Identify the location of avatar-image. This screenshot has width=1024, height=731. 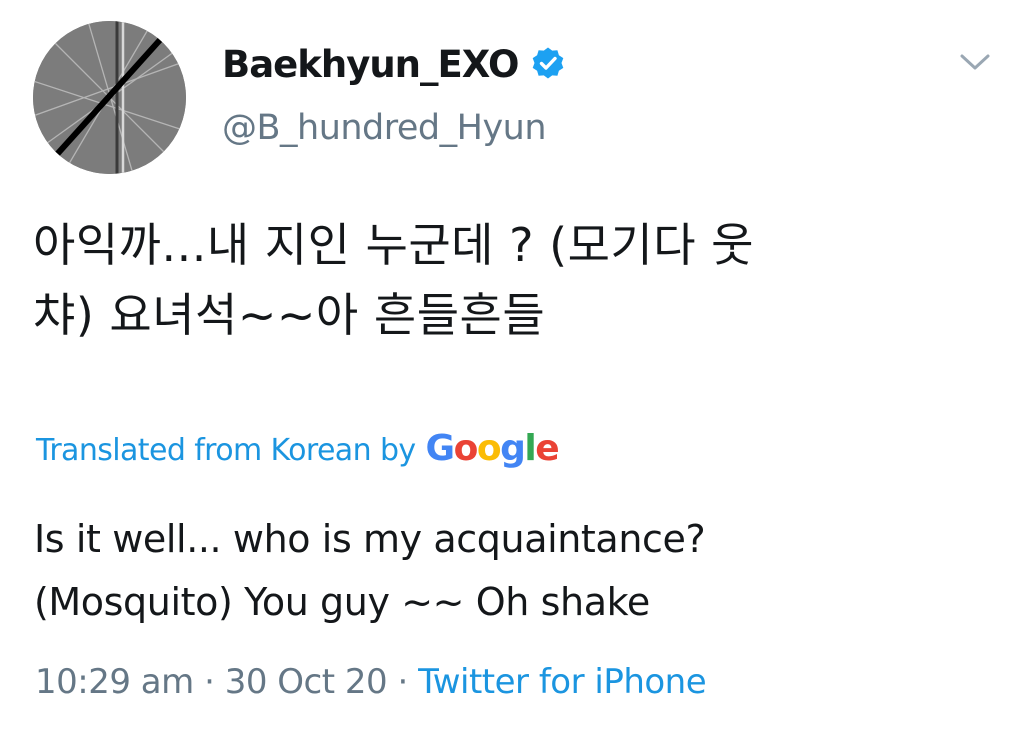
(109, 97).